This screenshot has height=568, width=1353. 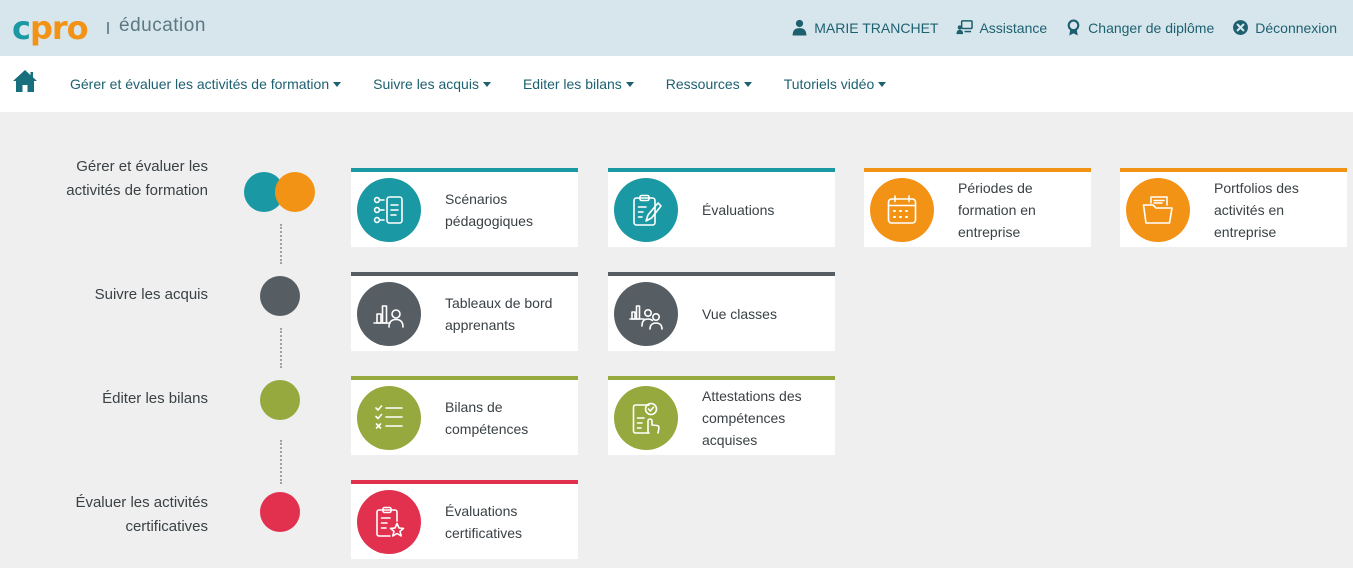 I want to click on checklist-icon, so click(x=389, y=418).